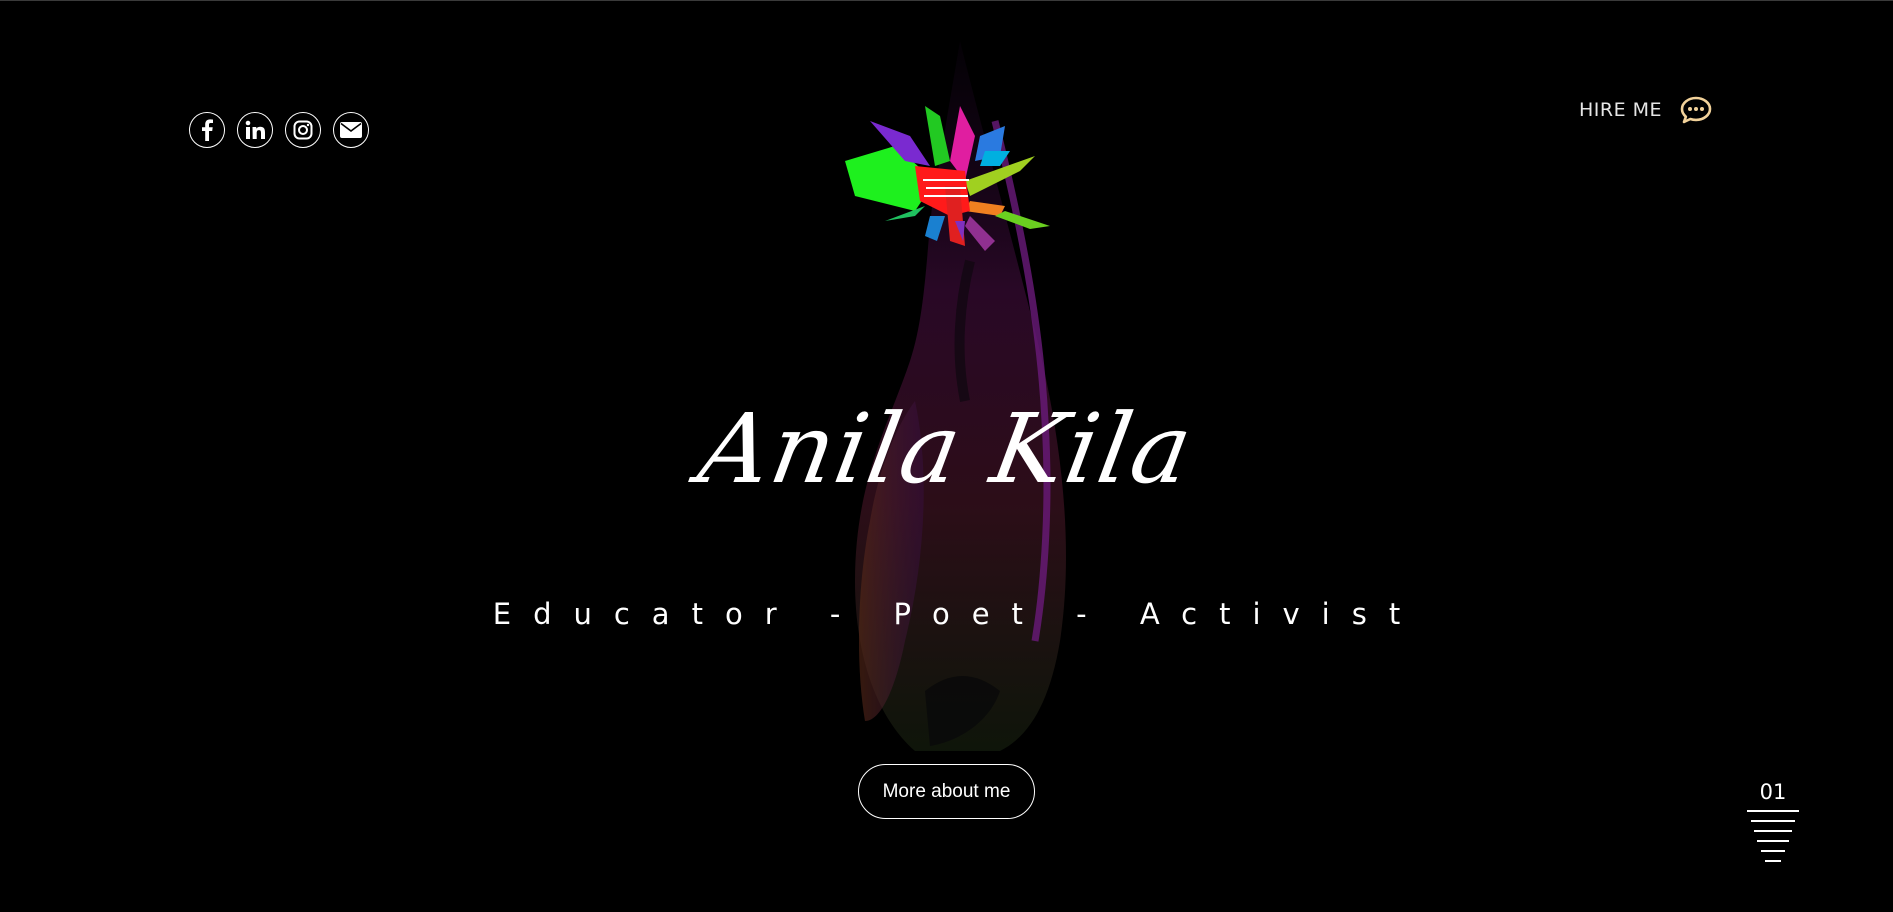 The image size is (1893, 912). Describe the element at coordinates (279, 130) in the screenshot. I see `social-links` at that location.